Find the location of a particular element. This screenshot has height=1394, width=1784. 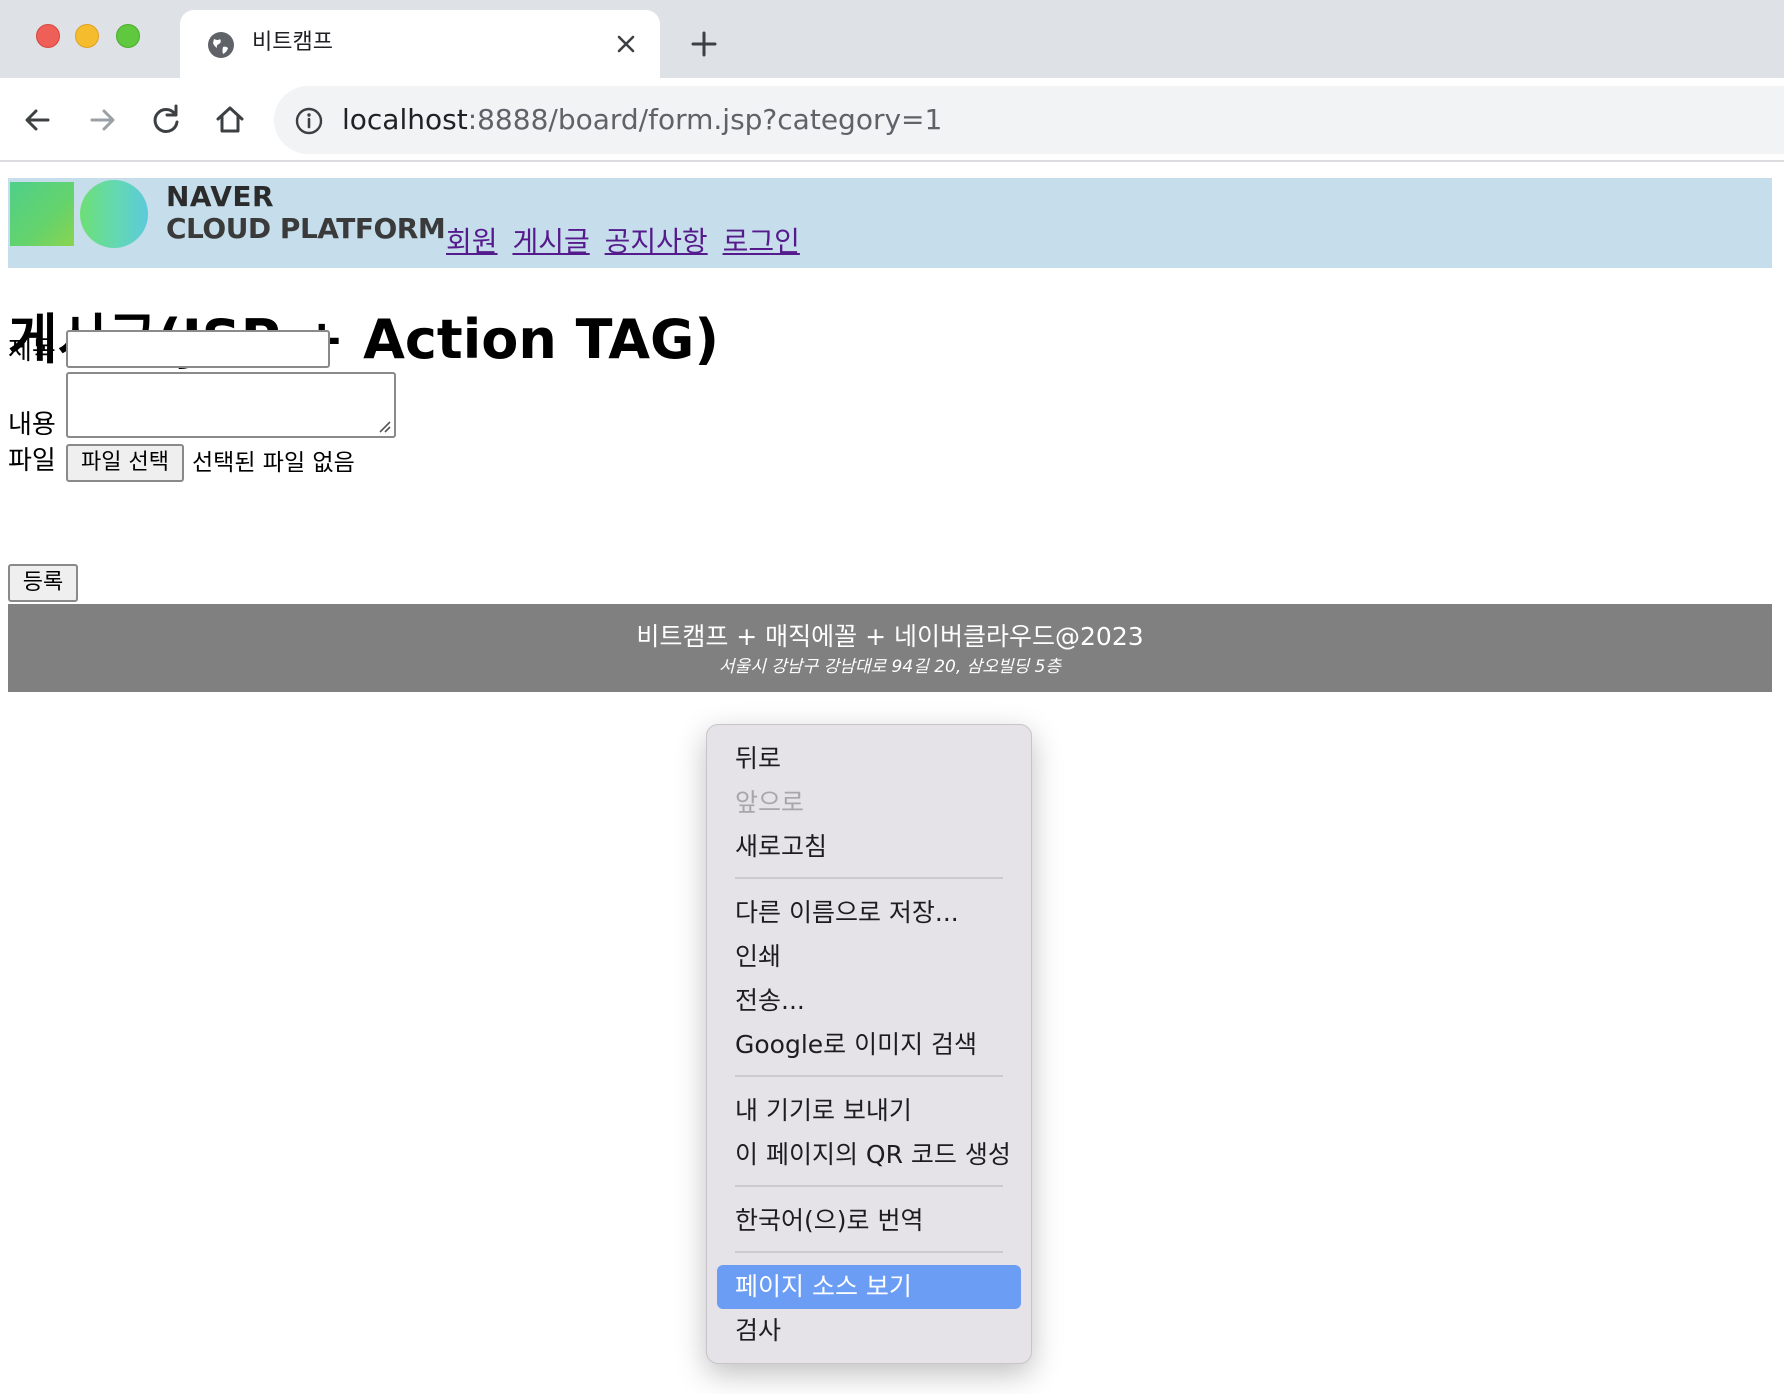

menu-item-qr-code: 이 페이지의 QR 코드 생성 is located at coordinates (869, 1155).